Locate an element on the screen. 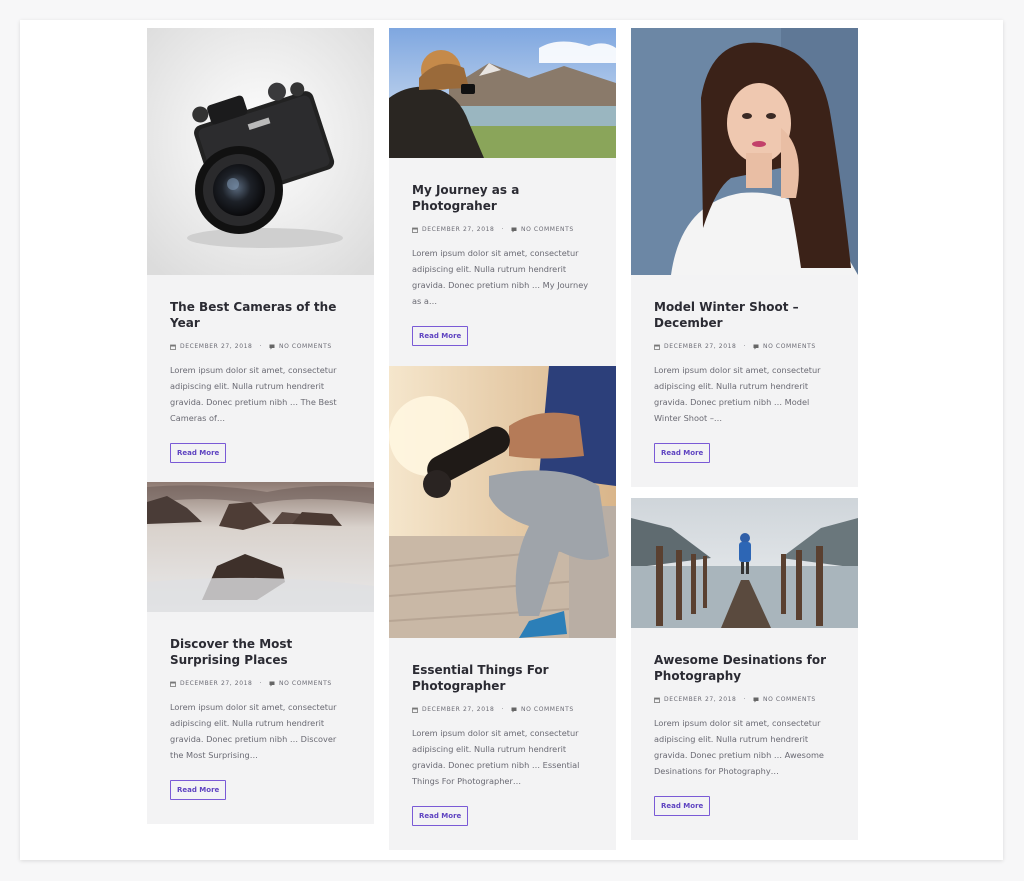 The width and height of the screenshot is (1024, 881). post-image-photographer-lake is located at coordinates (502, 93).